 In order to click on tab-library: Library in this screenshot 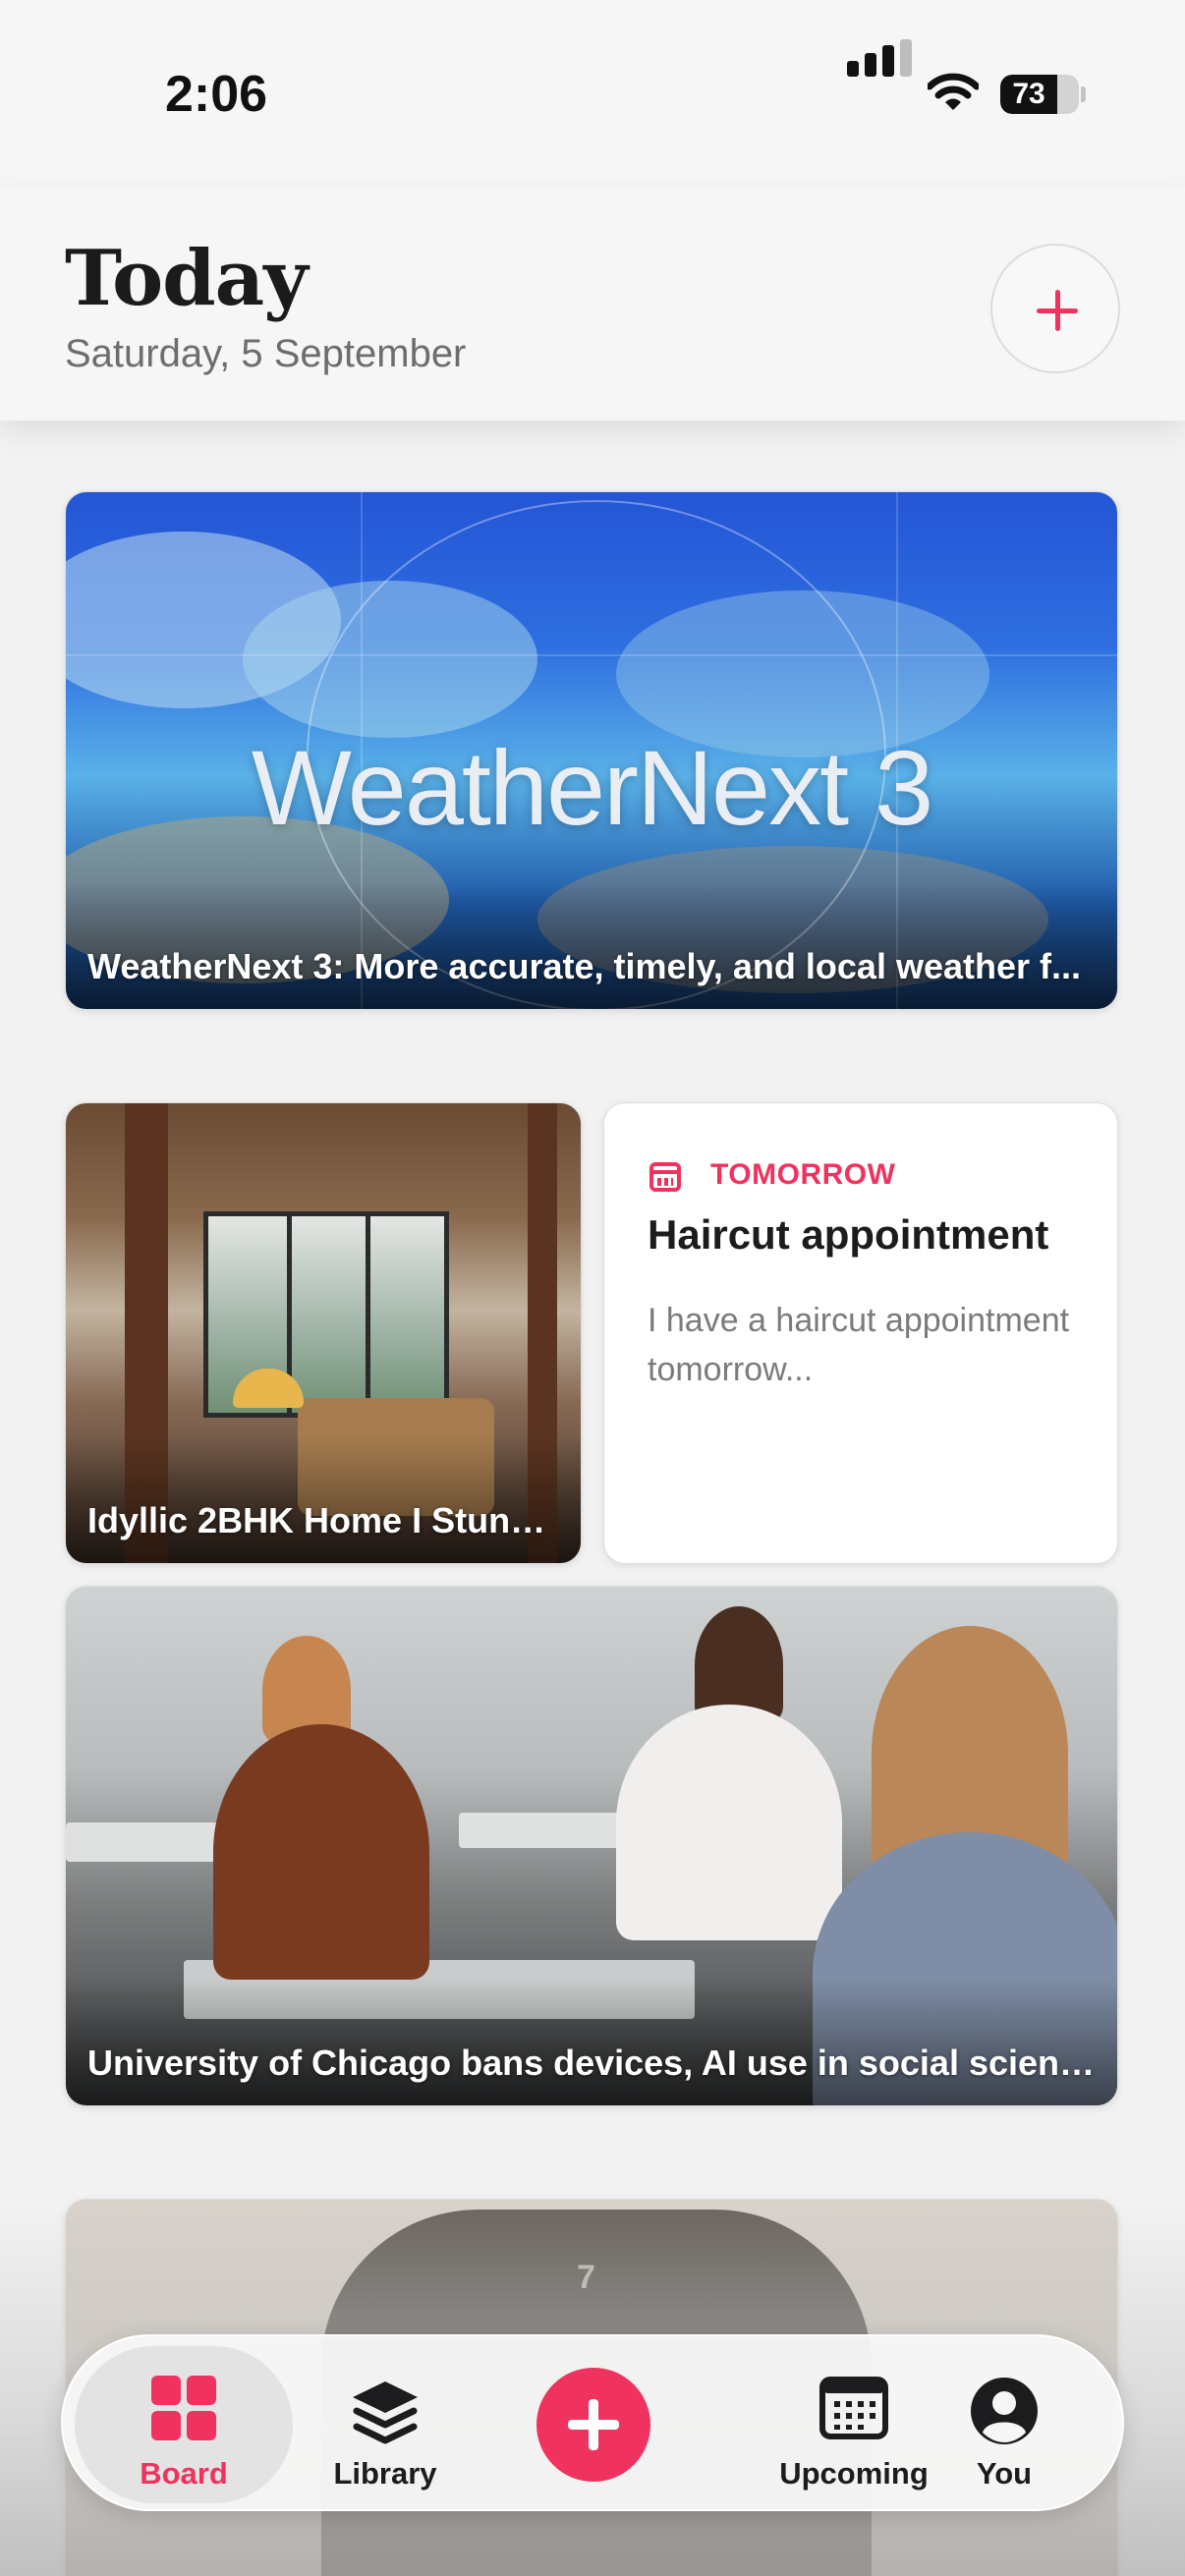, I will do `click(385, 2424)`.